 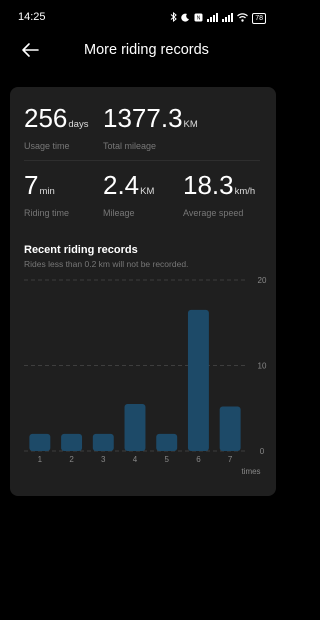 I want to click on nfc-icon: N, so click(x=198, y=18).